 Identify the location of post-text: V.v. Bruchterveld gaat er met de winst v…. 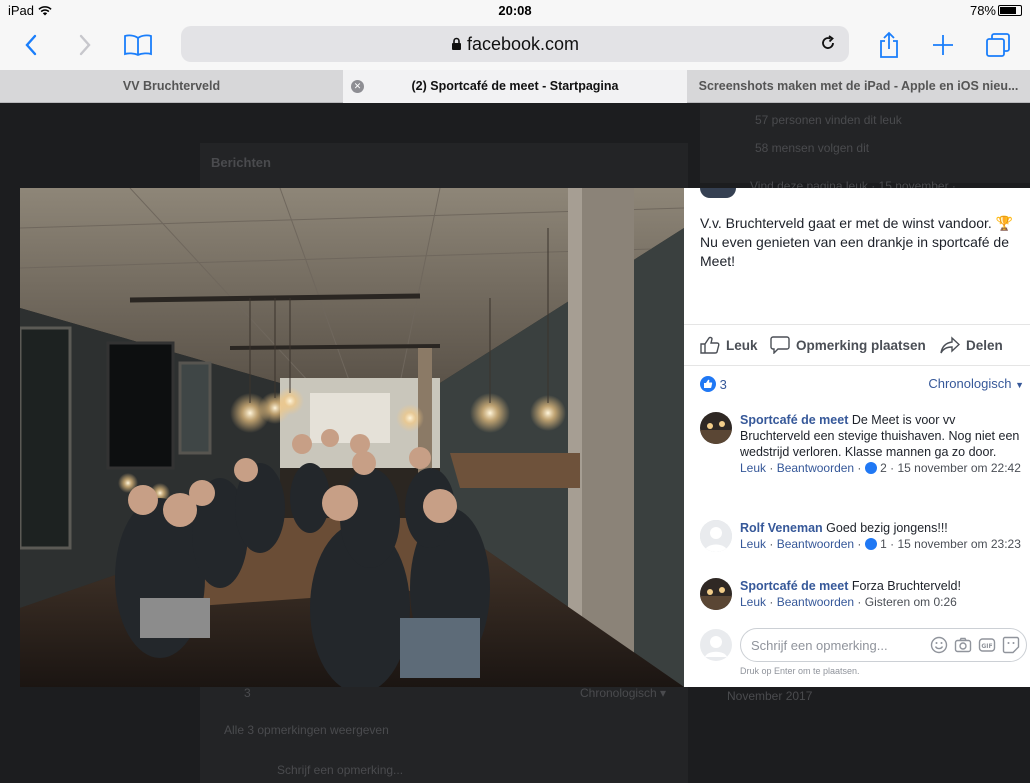
(857, 242).